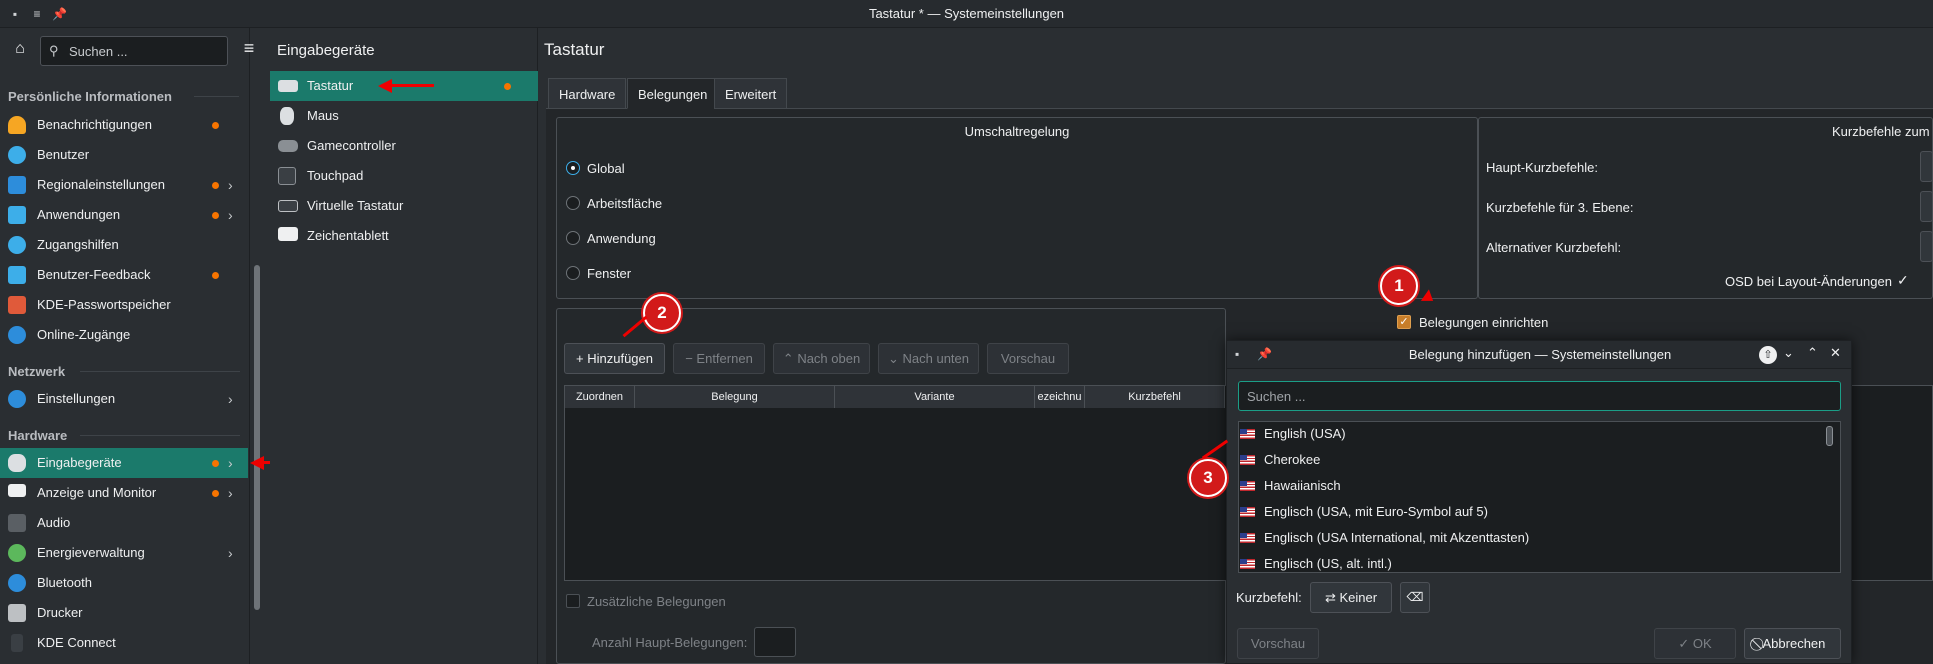 The width and height of the screenshot is (1933, 664). What do you see at coordinates (587, 93) in the screenshot?
I see `tab-hardware: Hardware` at bounding box center [587, 93].